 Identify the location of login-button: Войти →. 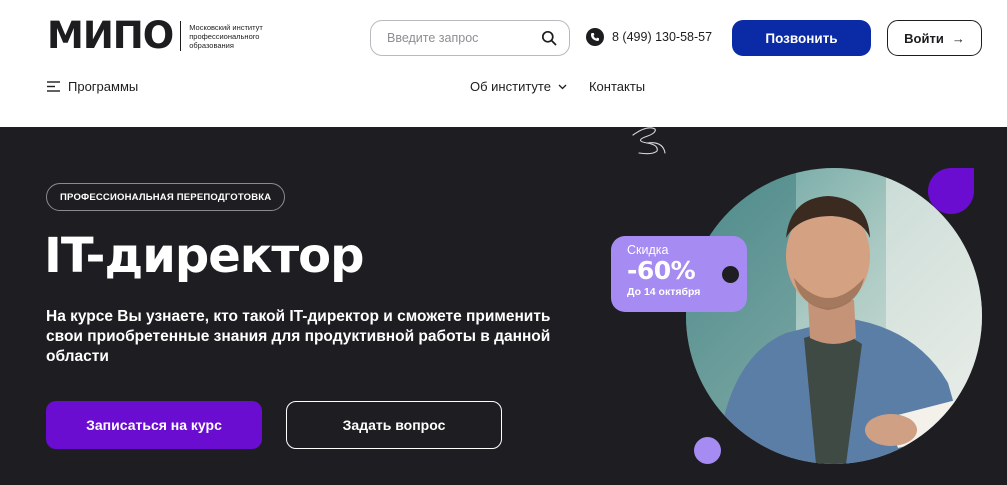
(934, 38).